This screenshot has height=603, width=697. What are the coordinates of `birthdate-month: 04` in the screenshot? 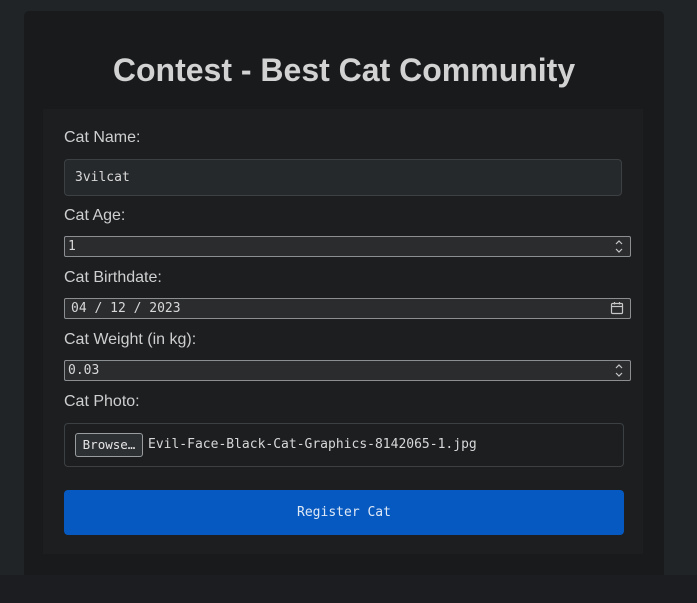 It's located at (79, 308).